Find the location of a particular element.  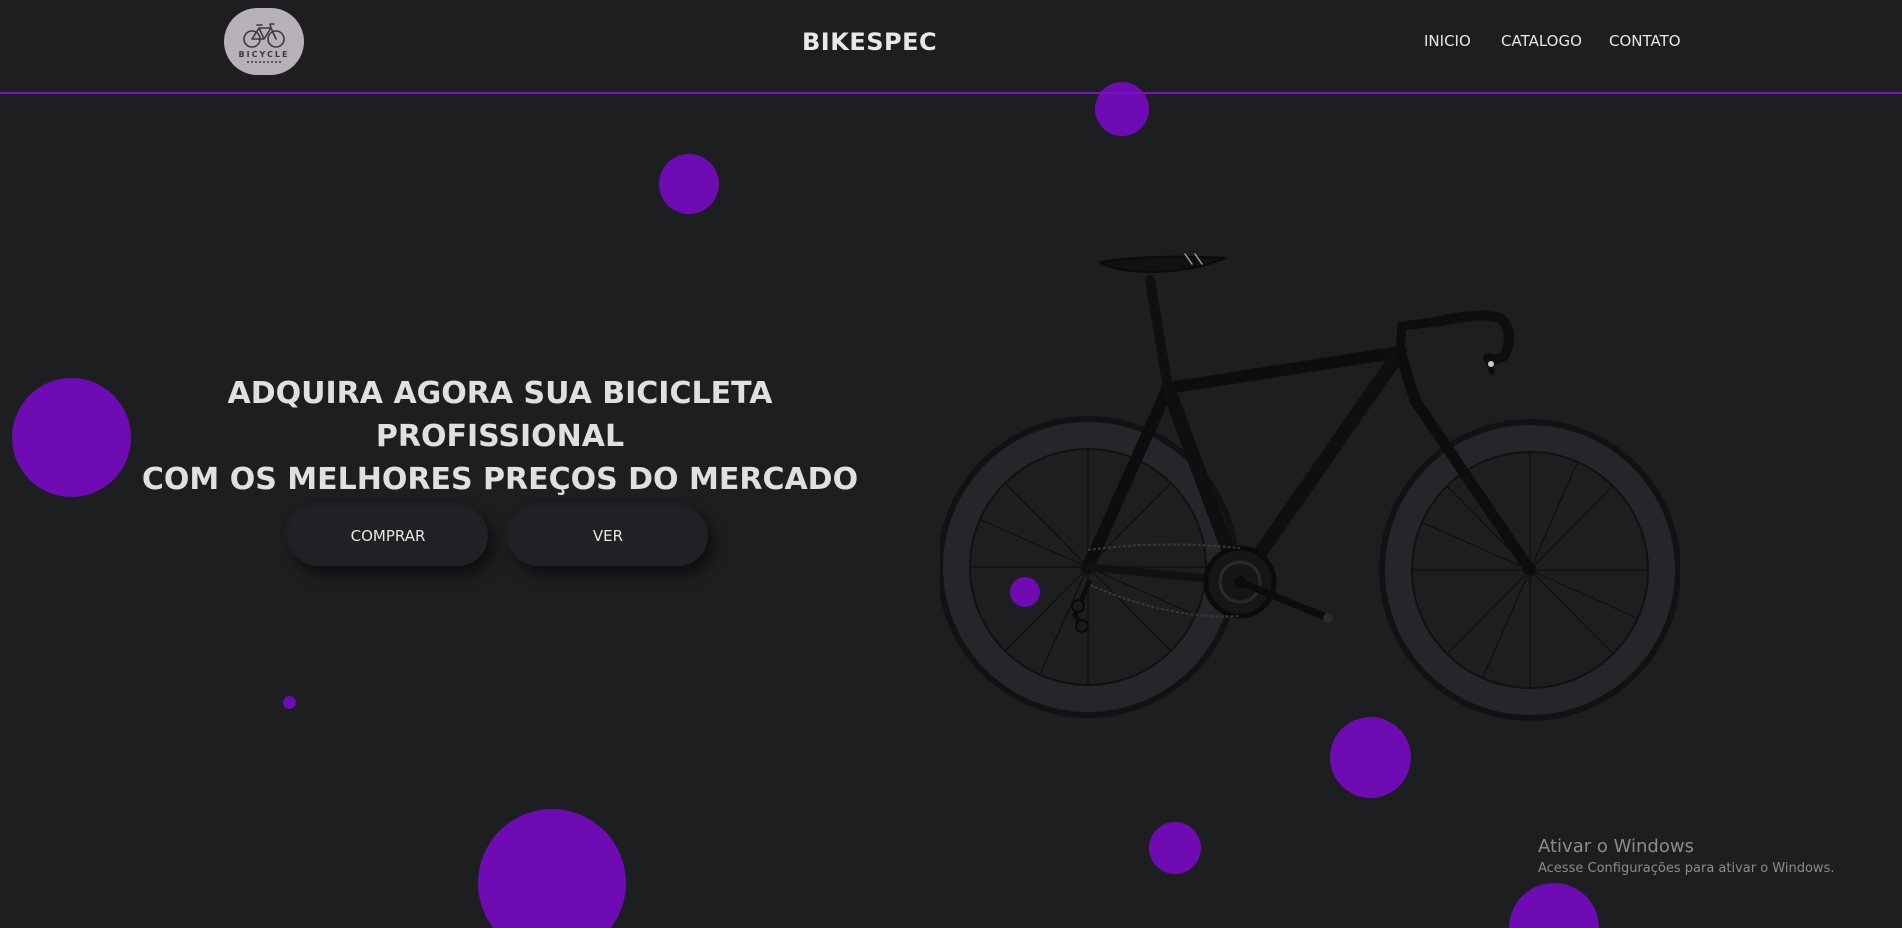

windows-activation-title: Ativar o Windows is located at coordinates (1616, 846).